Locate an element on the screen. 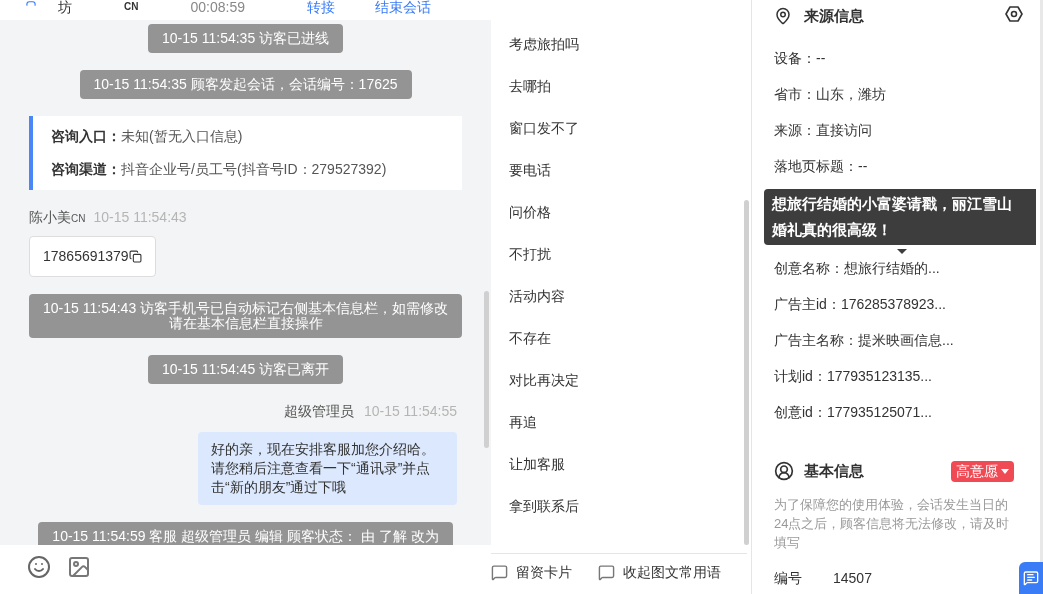  end-session-link: 结束会话 is located at coordinates (402, 9).